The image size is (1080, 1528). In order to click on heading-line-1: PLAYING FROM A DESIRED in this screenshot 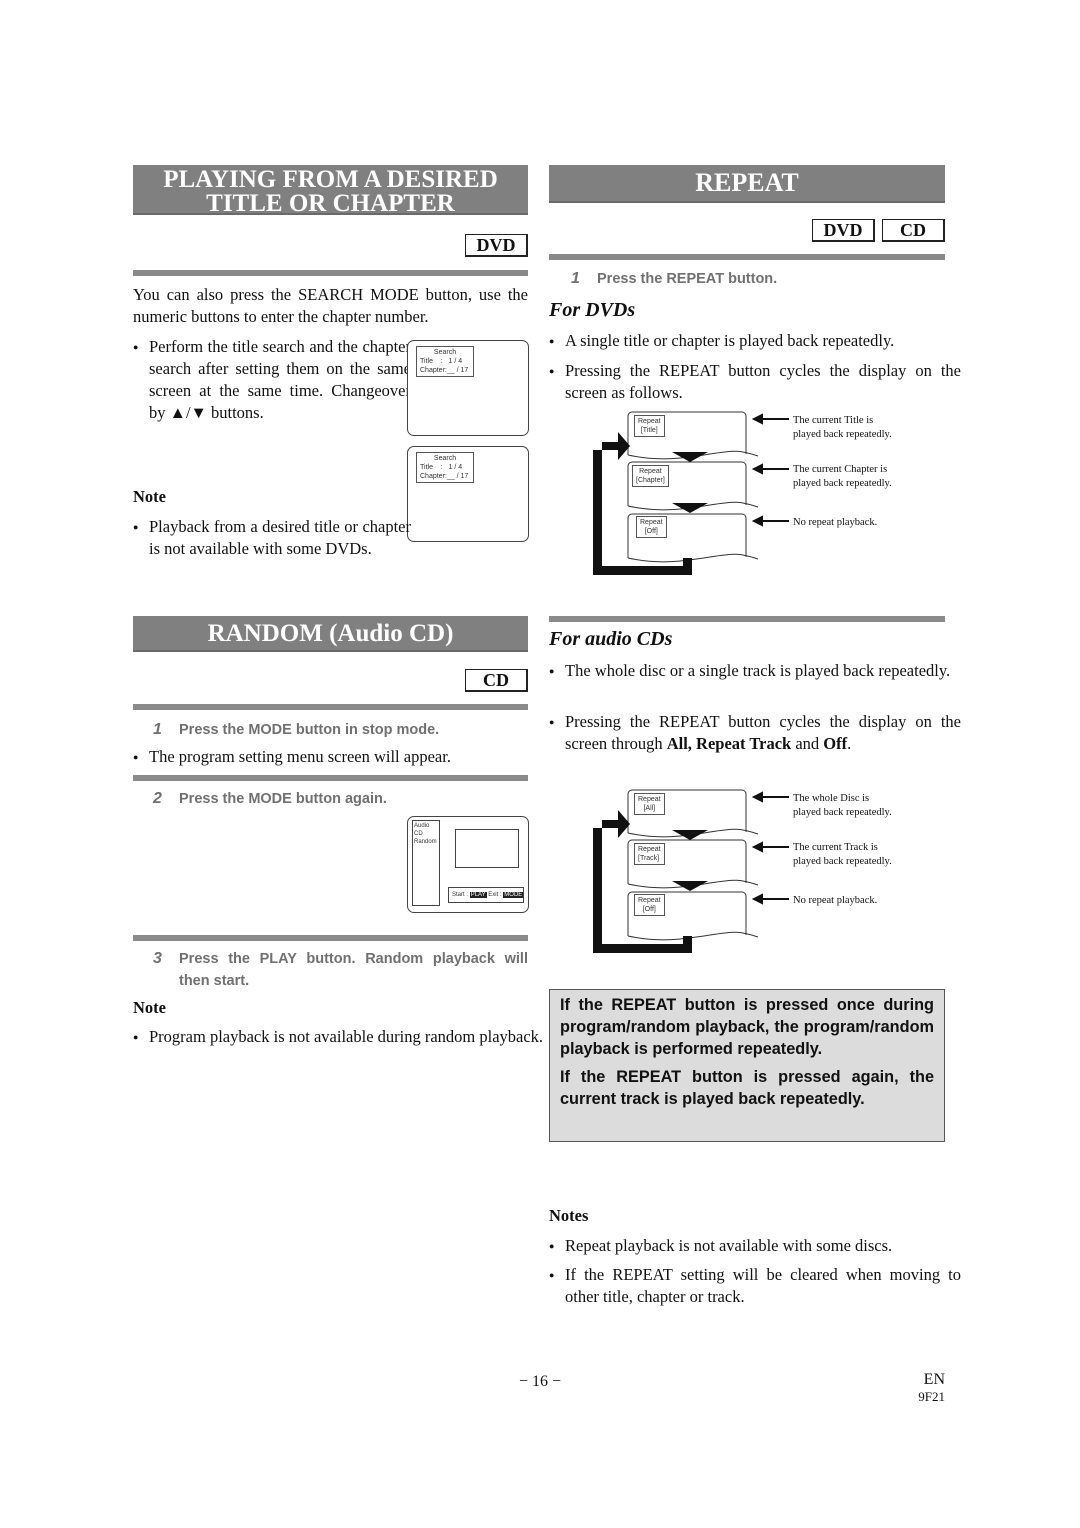, I will do `click(330, 179)`.